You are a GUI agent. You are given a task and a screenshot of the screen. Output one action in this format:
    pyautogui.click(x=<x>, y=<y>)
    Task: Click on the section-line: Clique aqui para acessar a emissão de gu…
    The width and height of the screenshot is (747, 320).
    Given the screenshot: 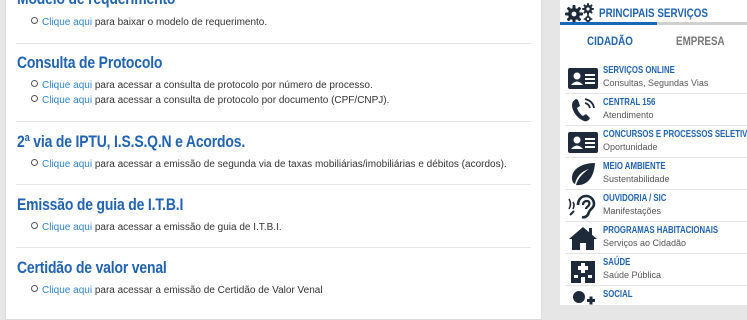 What is the action you would take?
    pyautogui.click(x=156, y=227)
    